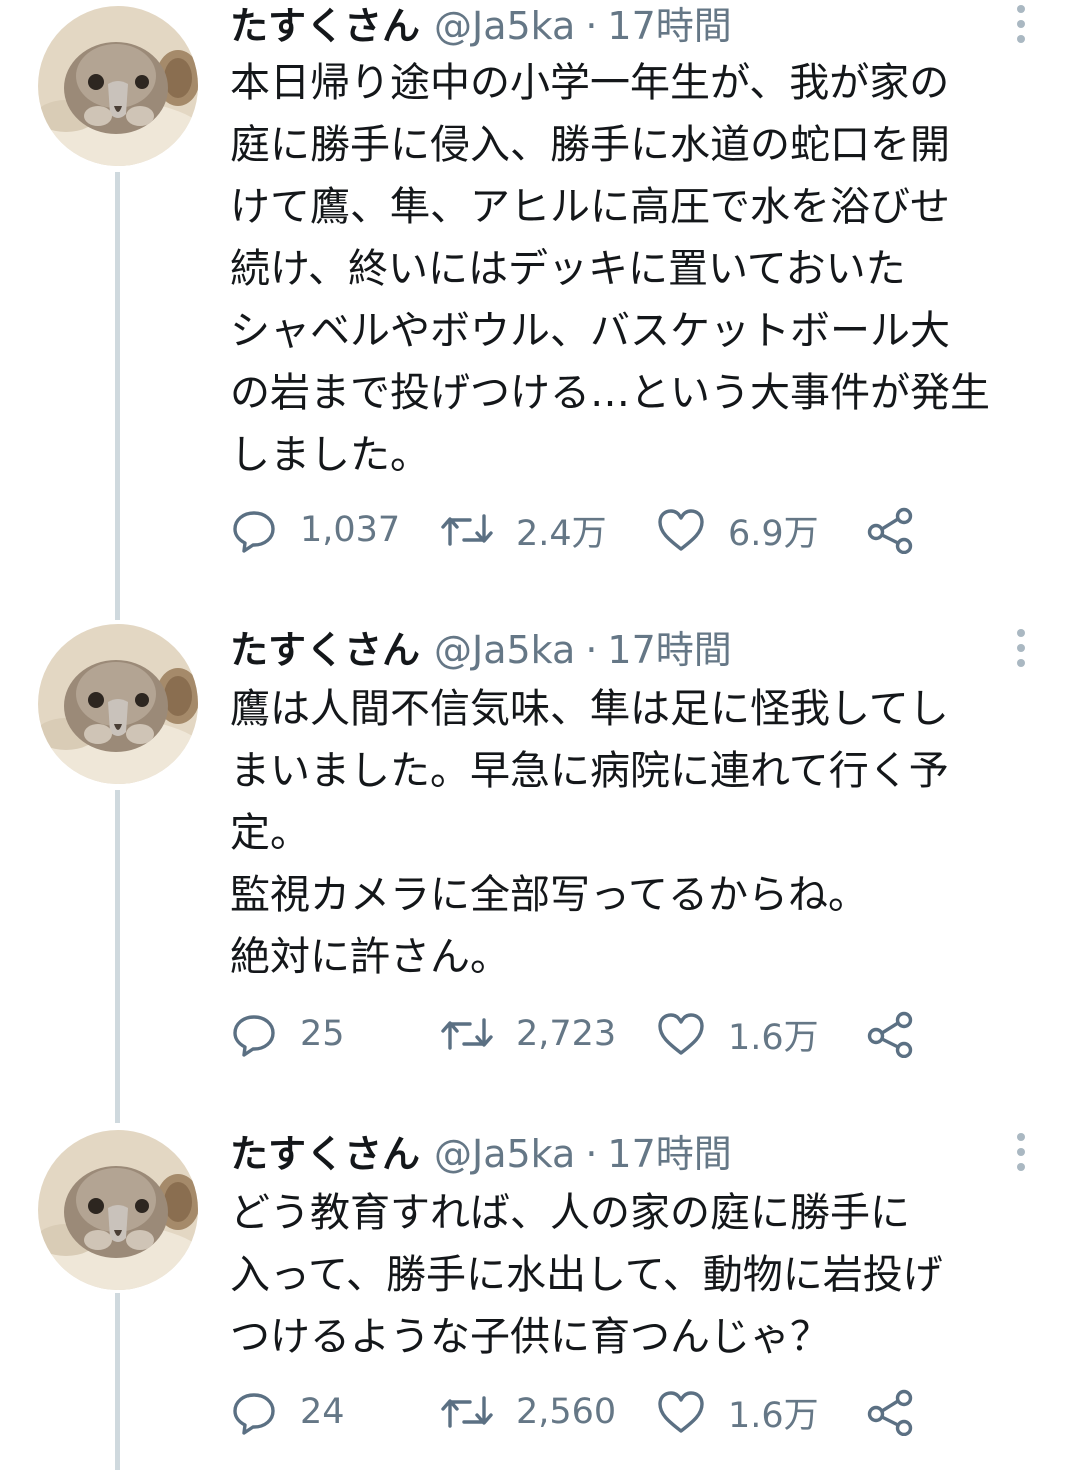 This screenshot has width=1080, height=1470. I want to click on like-button: 6.9万, so click(737, 530).